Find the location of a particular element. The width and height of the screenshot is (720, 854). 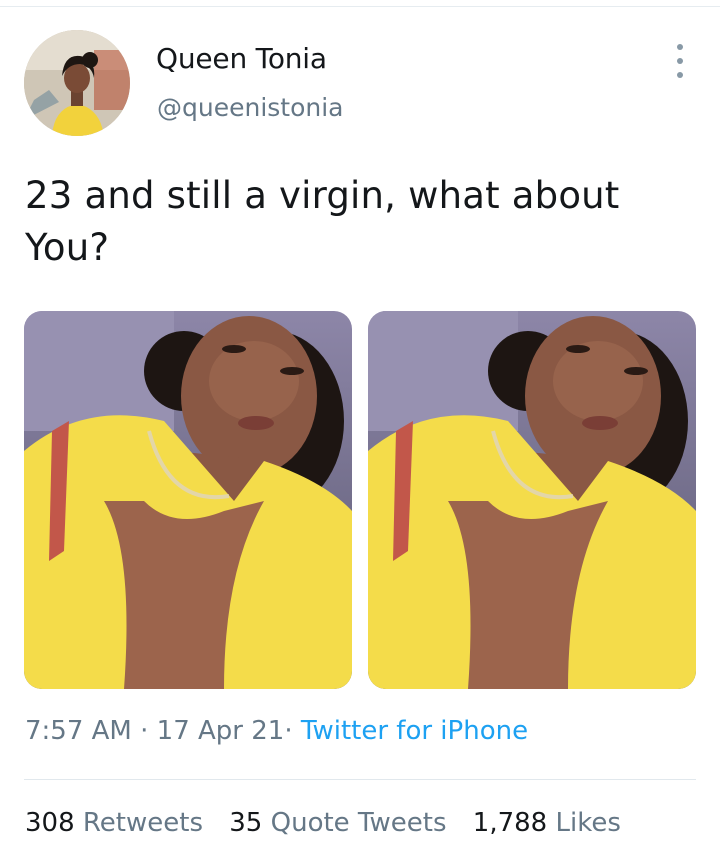

retweets-count: 308 is located at coordinates (50, 823).